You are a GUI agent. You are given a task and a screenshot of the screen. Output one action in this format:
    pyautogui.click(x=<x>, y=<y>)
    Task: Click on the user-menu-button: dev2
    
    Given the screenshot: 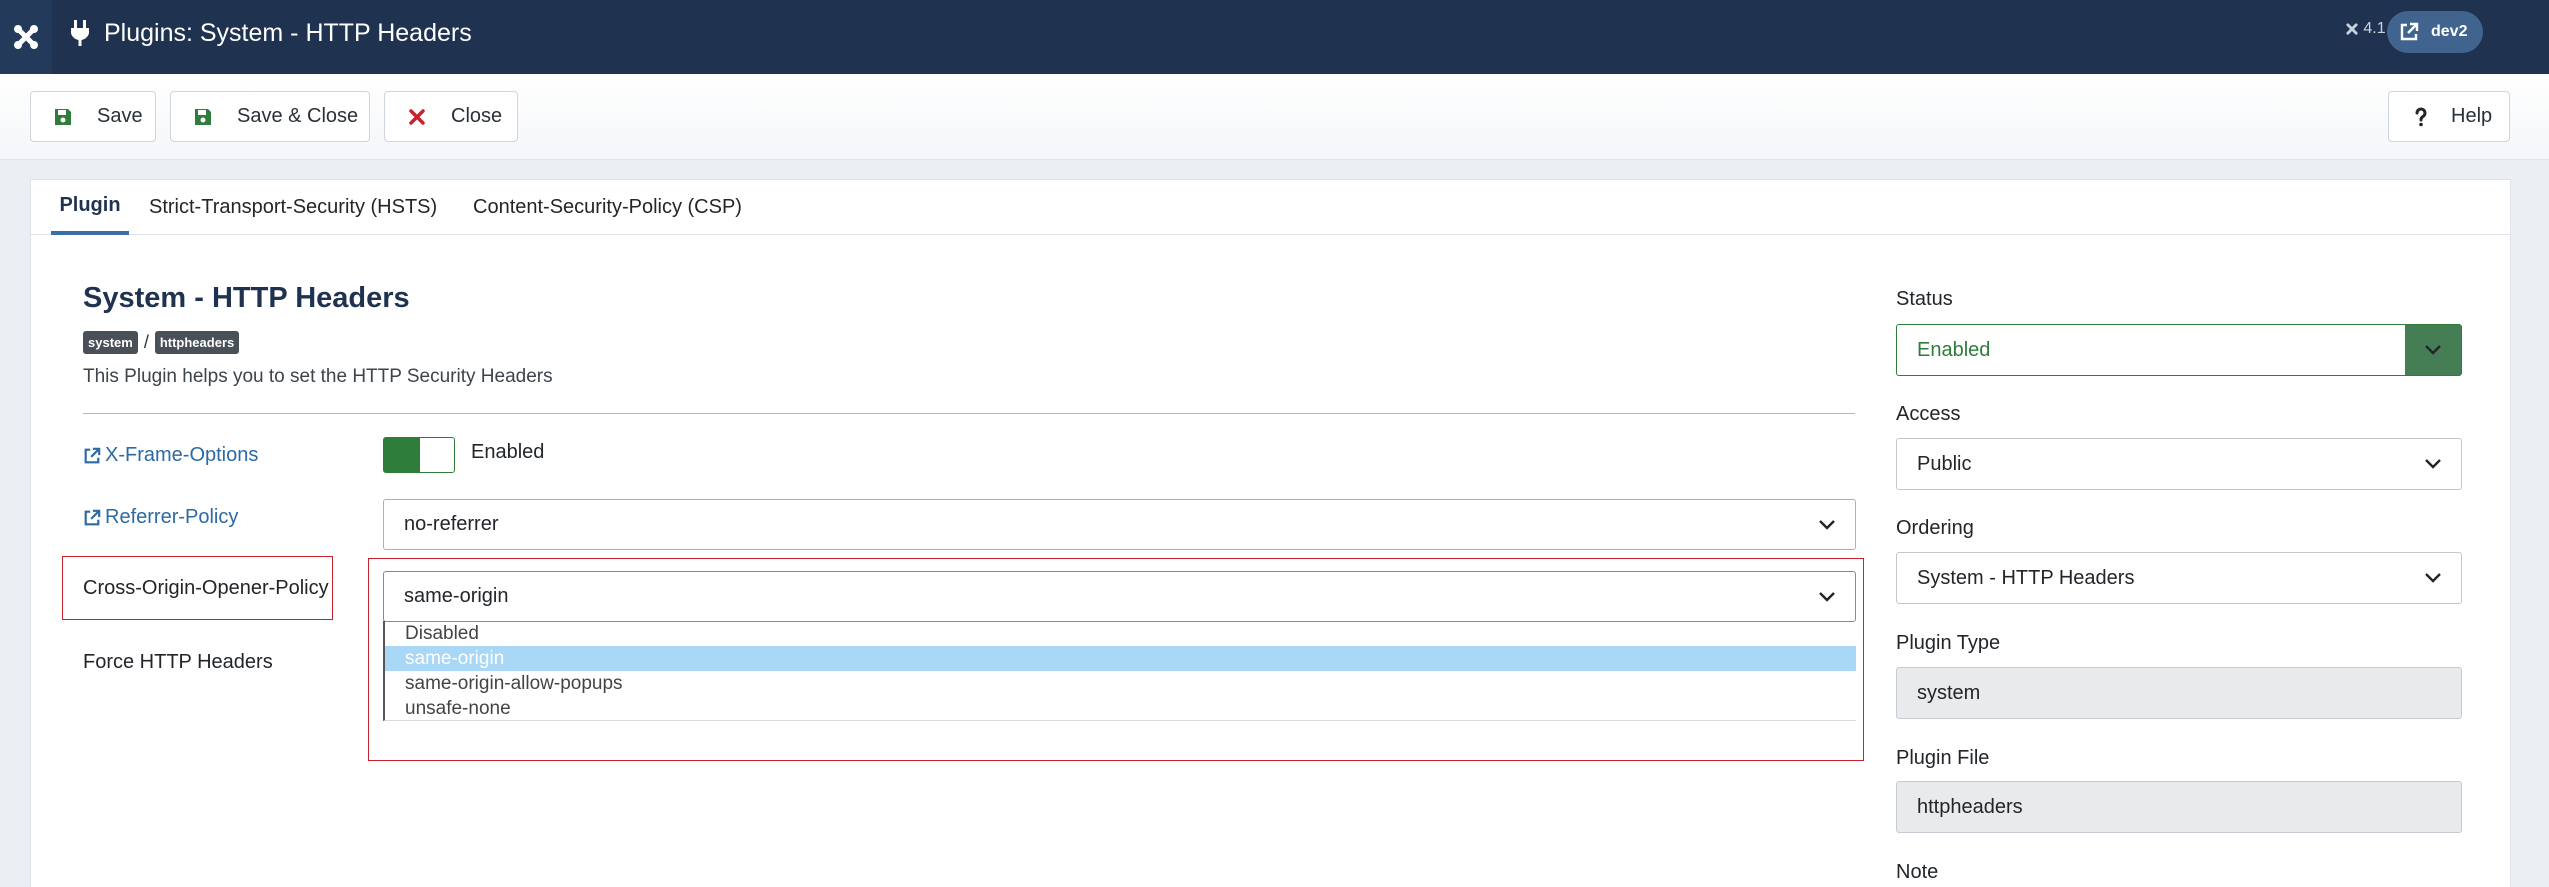 What is the action you would take?
    pyautogui.click(x=2435, y=32)
    